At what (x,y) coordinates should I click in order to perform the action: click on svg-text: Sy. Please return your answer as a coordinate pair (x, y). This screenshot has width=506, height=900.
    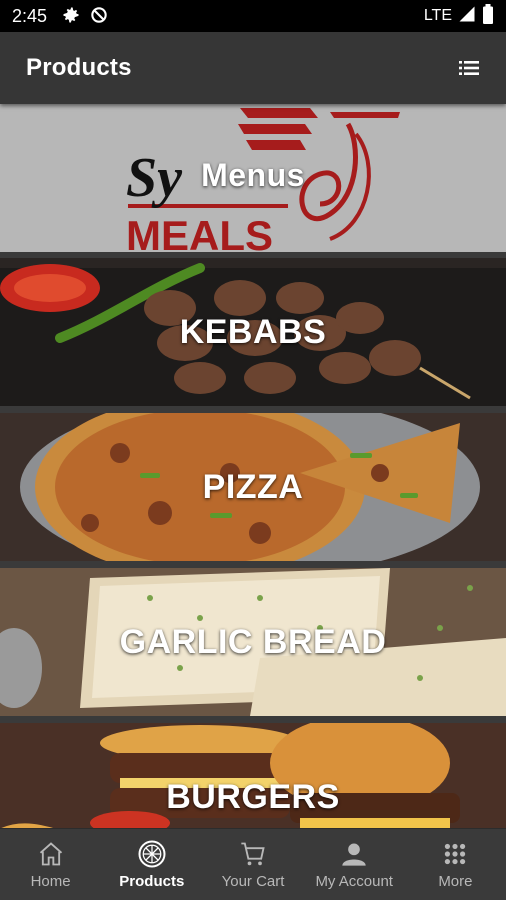
    Looking at the image, I should click on (154, 178).